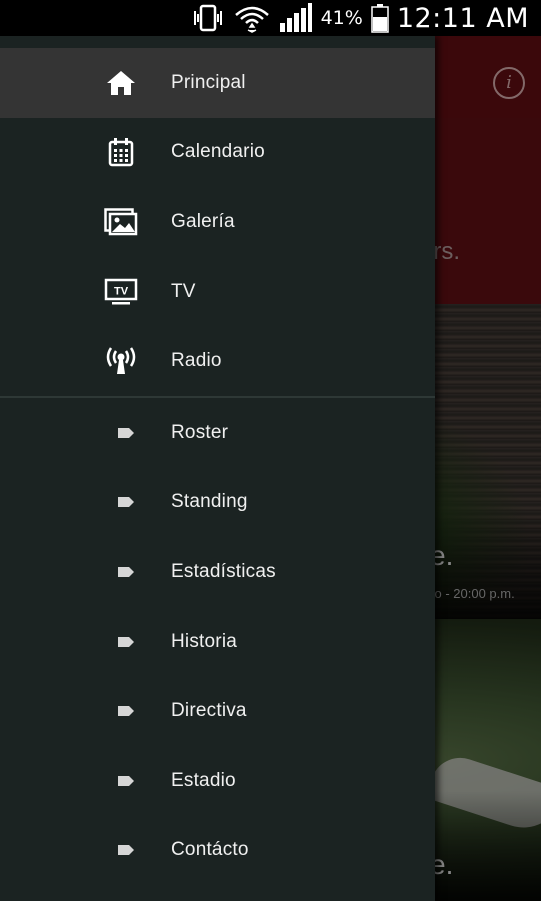 Image resolution: width=541 pixels, height=901 pixels. I want to click on menu-item-historia: Historia, so click(217, 642).